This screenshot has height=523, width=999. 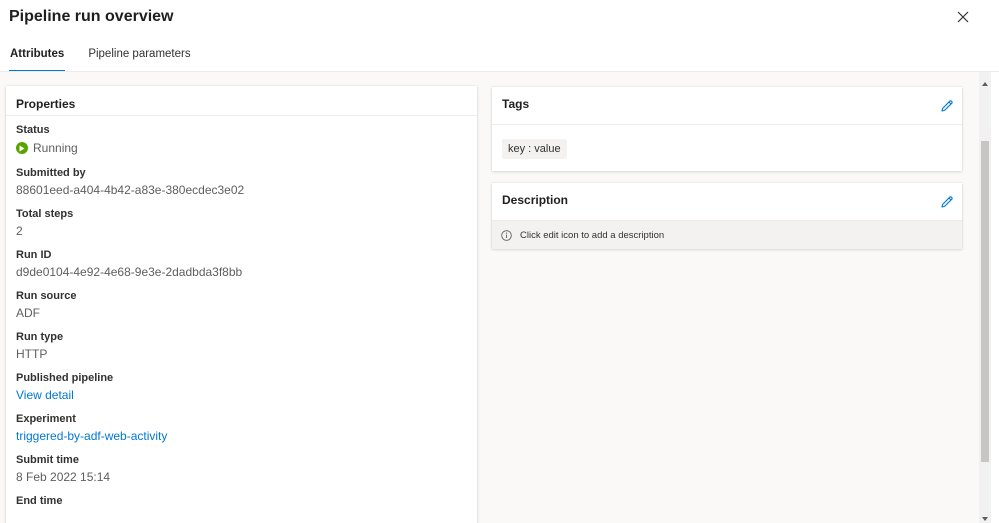 What do you see at coordinates (47, 460) in the screenshot?
I see `submit-time-label: Submit time` at bounding box center [47, 460].